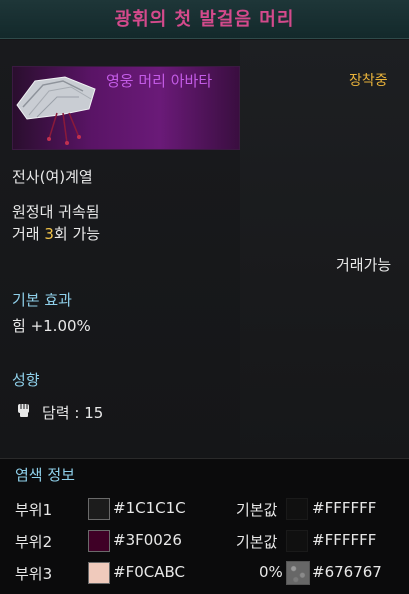 This screenshot has height=594, width=409. I want to click on pattern-texture-icon, so click(298, 573).